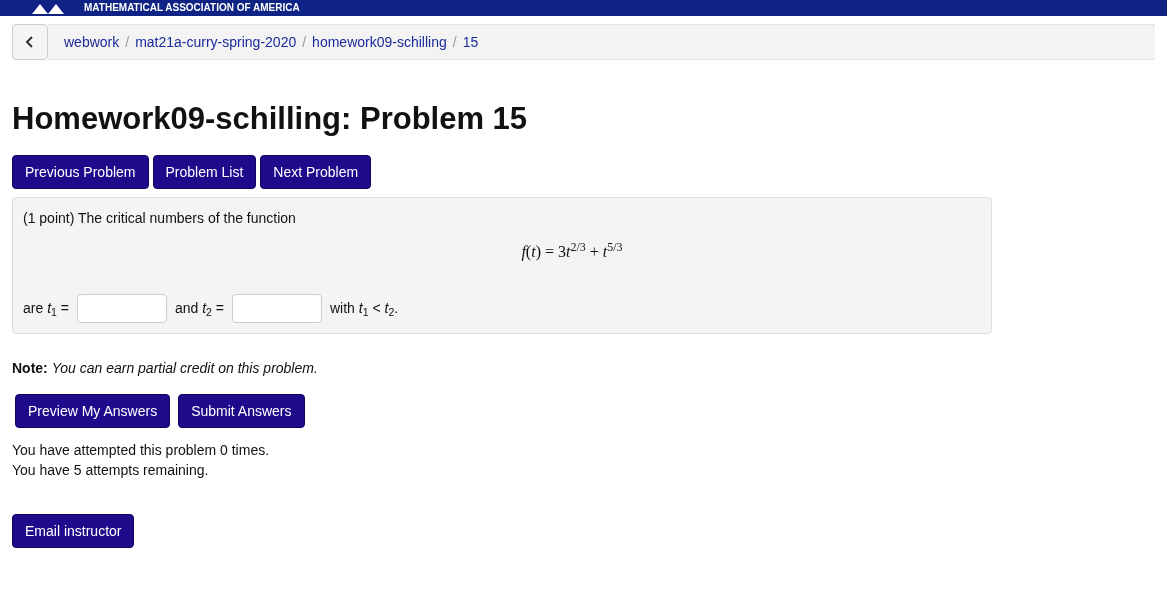  What do you see at coordinates (470, 42) in the screenshot?
I see `breadcrumb-link: 15` at bounding box center [470, 42].